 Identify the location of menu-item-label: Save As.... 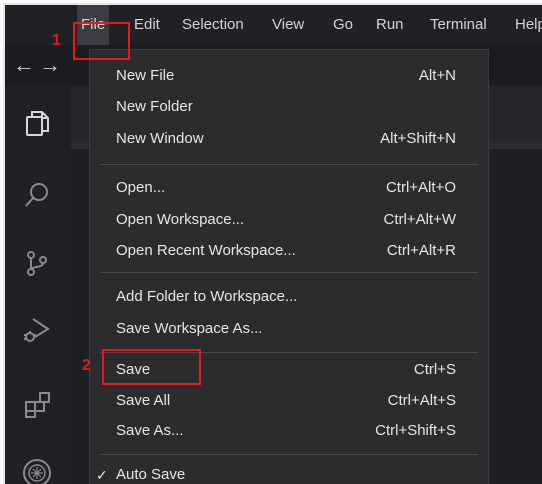
(150, 430).